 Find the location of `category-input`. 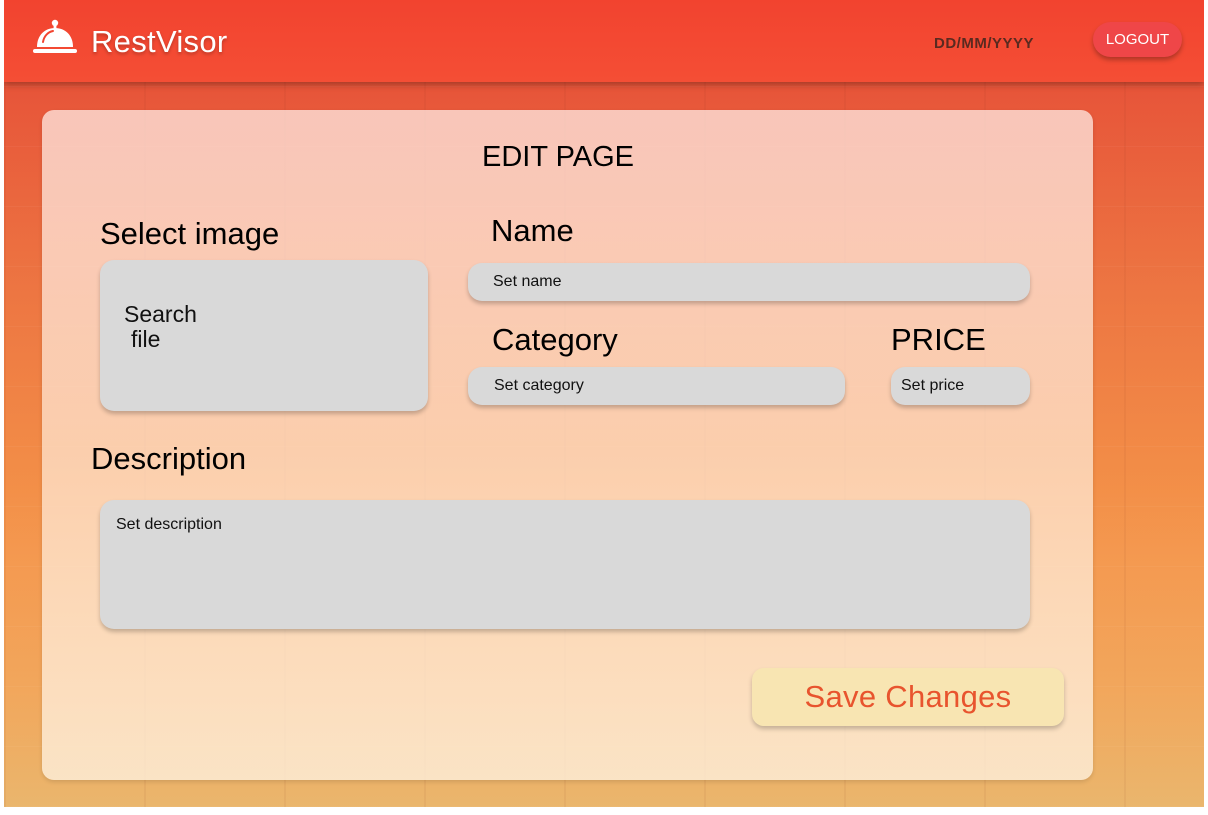

category-input is located at coordinates (656, 386).